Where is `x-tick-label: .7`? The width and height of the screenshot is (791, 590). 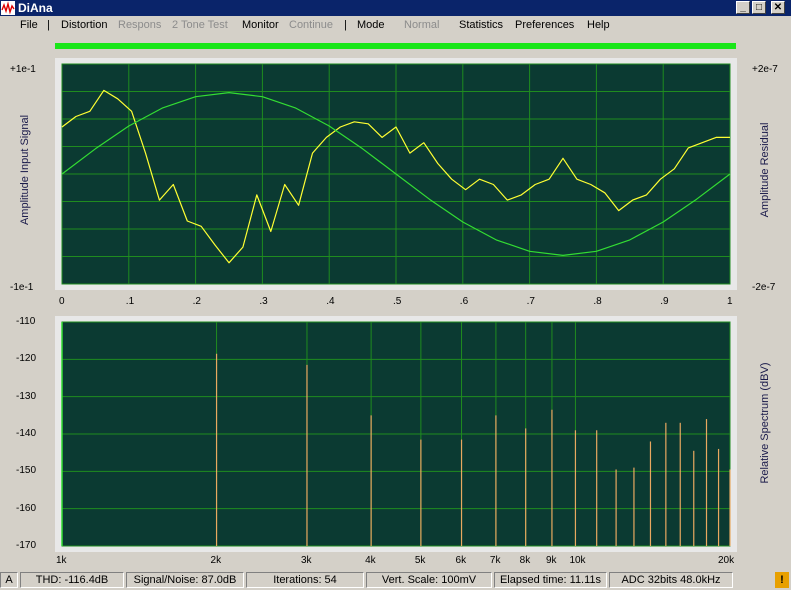
x-tick-label: .7 is located at coordinates (530, 301).